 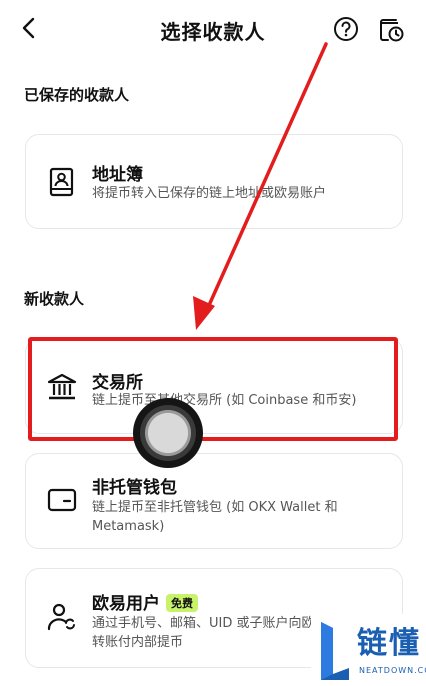 What do you see at coordinates (392, 670) in the screenshot?
I see `watermark-subtext: NEATDOWN.COM` at bounding box center [392, 670].